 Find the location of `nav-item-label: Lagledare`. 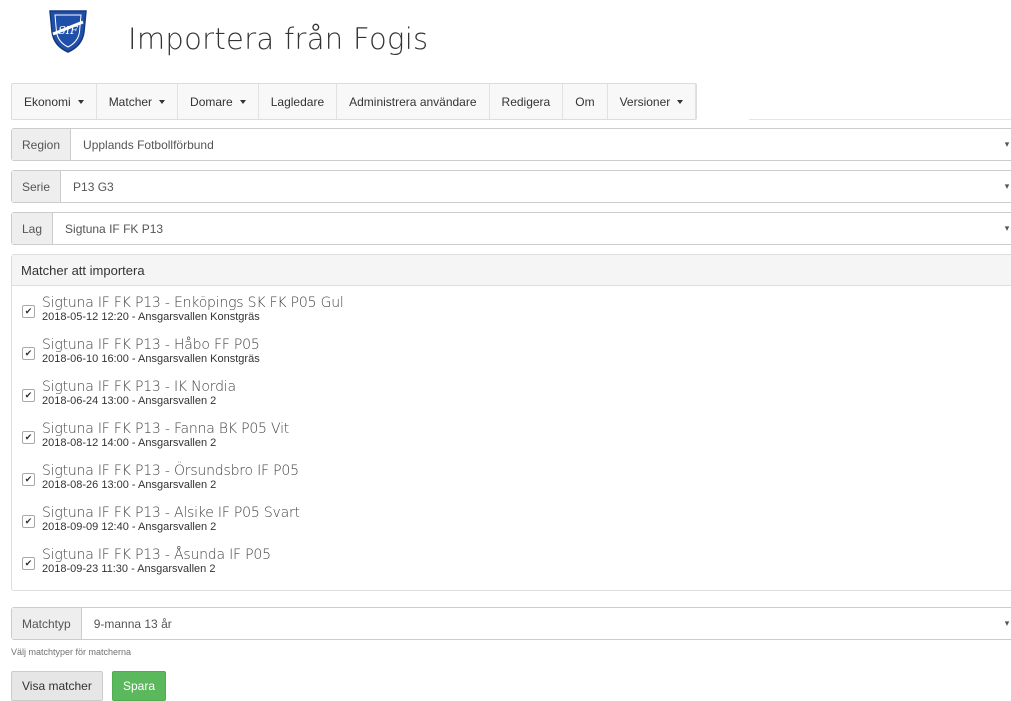

nav-item-label: Lagledare is located at coordinates (297, 101).